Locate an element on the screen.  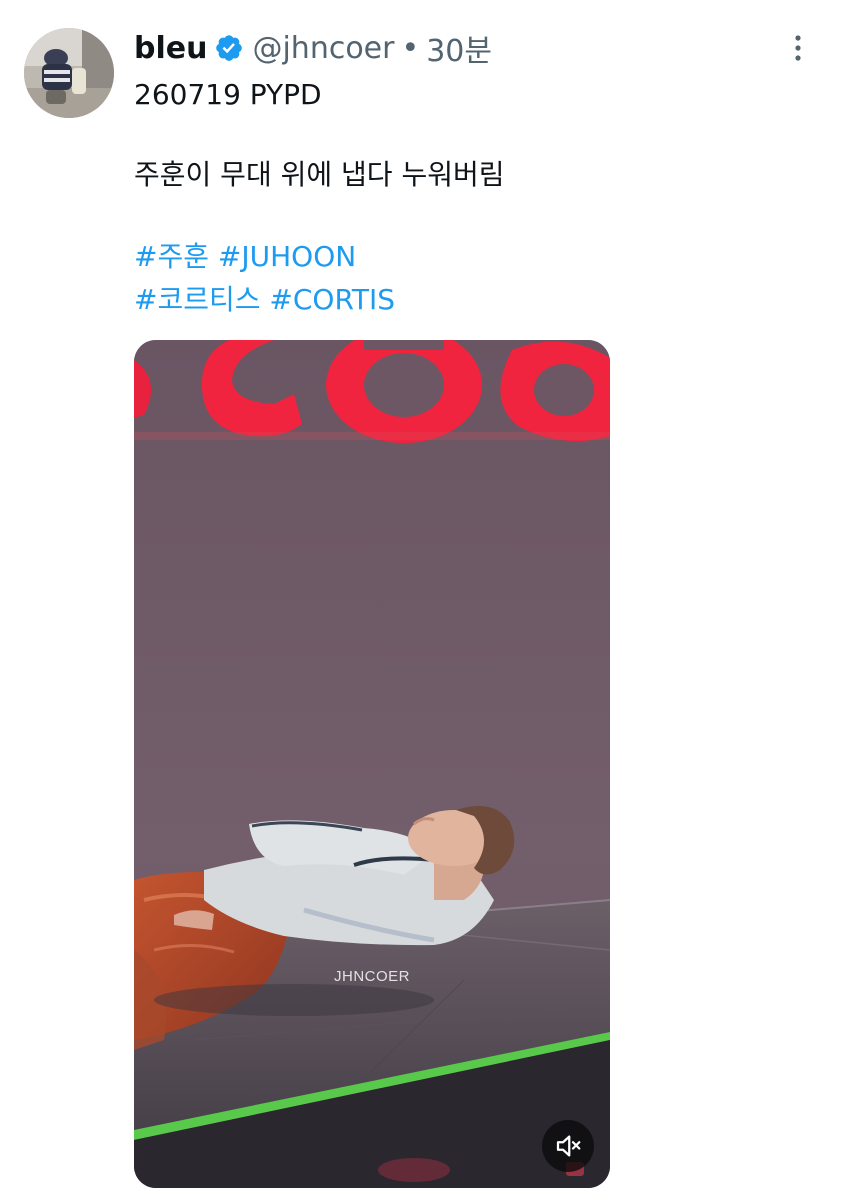
tweet-header: bleu @jhncoer • 30분 is located at coordinates (313, 48).